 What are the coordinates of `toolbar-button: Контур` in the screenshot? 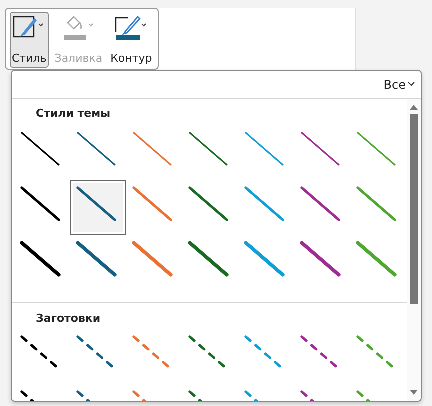 It's located at (131, 40).